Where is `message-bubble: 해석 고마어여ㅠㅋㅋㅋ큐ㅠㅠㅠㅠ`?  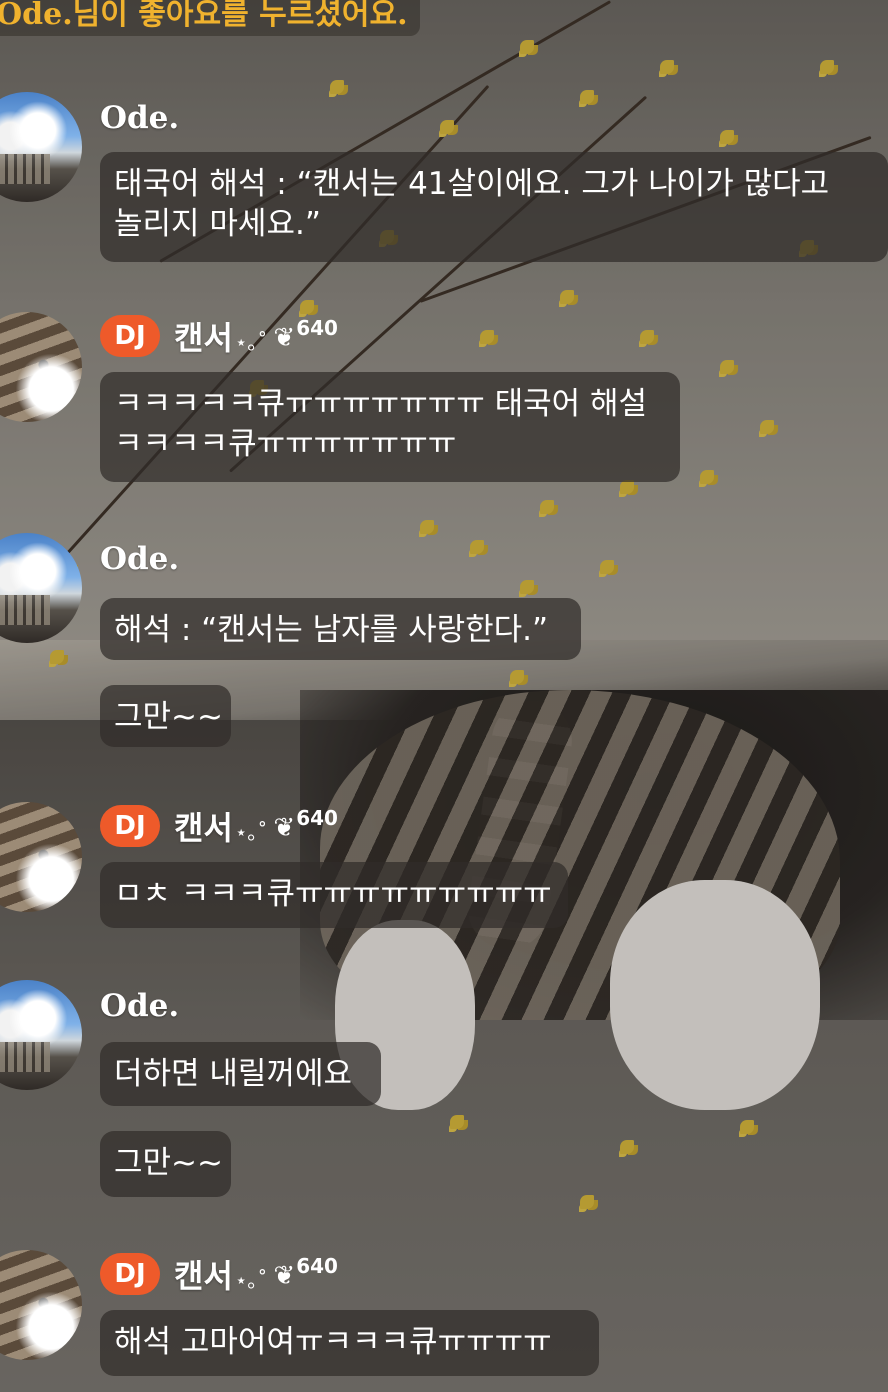 message-bubble: 해석 고마어여ㅠㅋㅋㅋ큐ㅠㅠㅠㅠ is located at coordinates (349, 1343).